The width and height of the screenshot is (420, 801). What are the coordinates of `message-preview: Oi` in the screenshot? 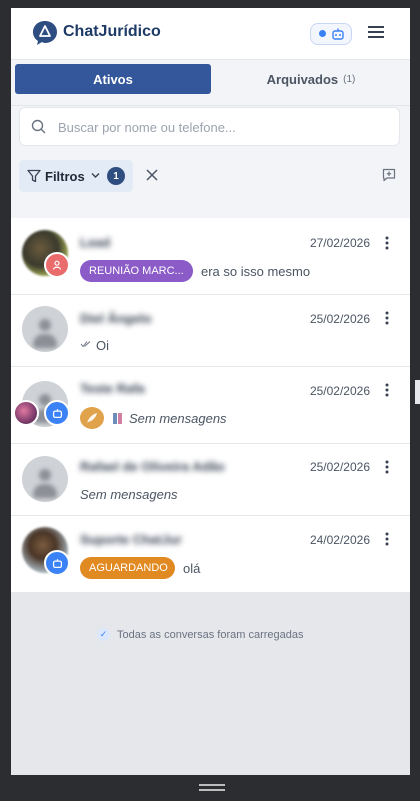 It's located at (102, 345).